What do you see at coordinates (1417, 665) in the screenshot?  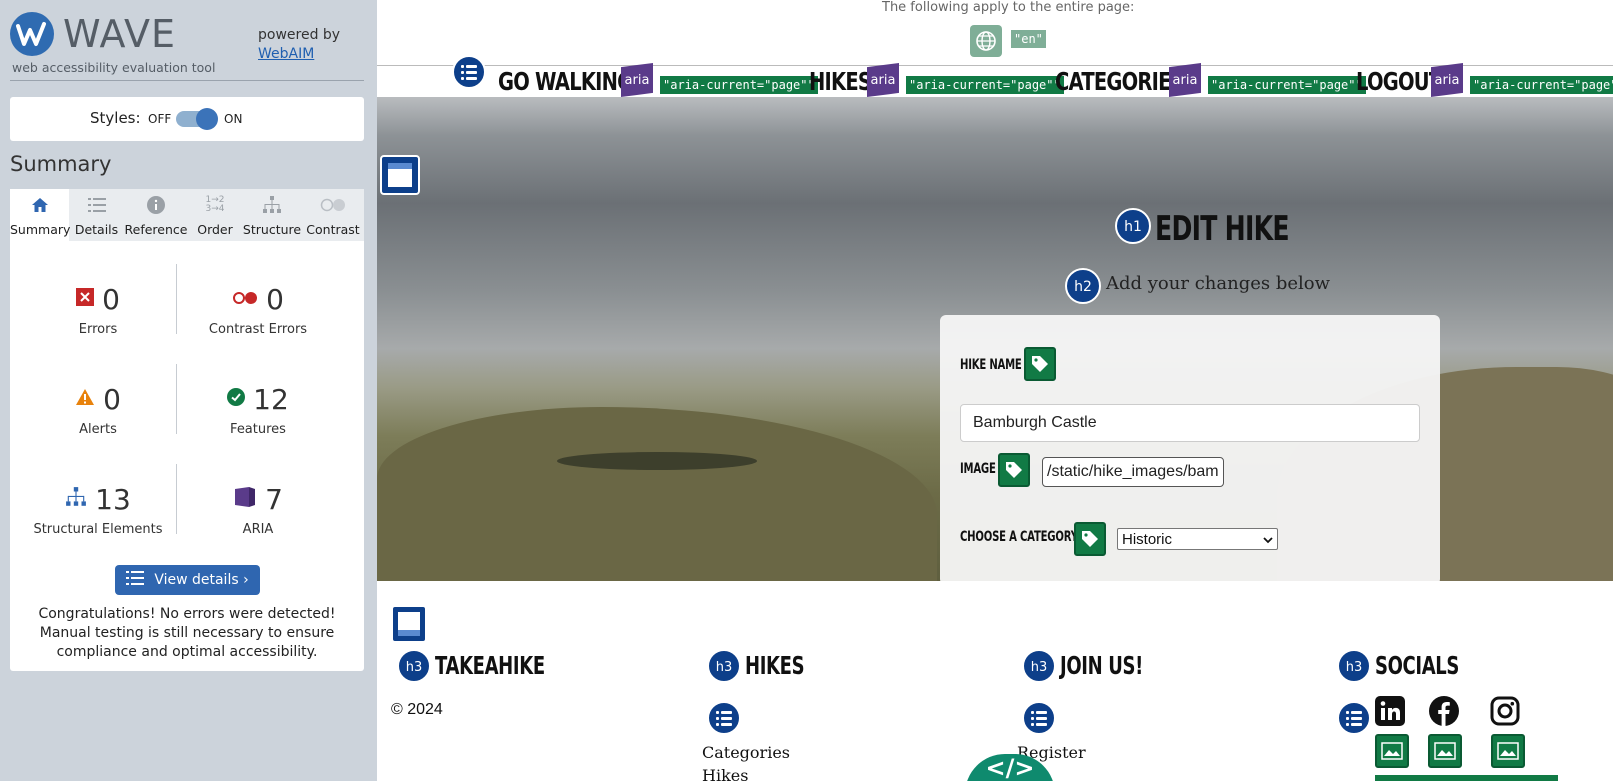 I see `footer-heading-socials: SOCIALS` at bounding box center [1417, 665].